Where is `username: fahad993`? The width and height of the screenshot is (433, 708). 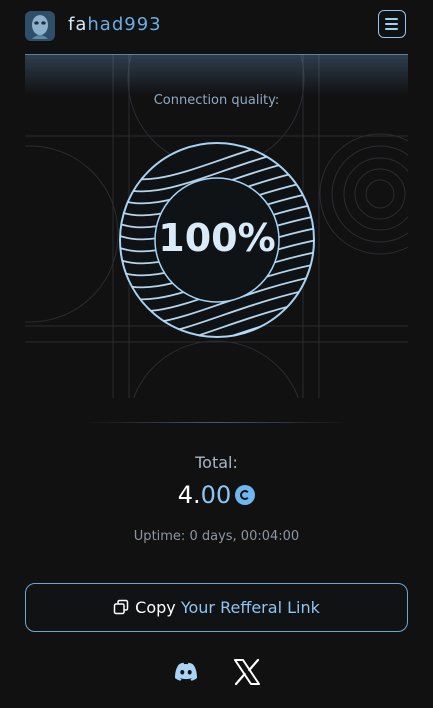
username: fahad993 is located at coordinates (115, 25).